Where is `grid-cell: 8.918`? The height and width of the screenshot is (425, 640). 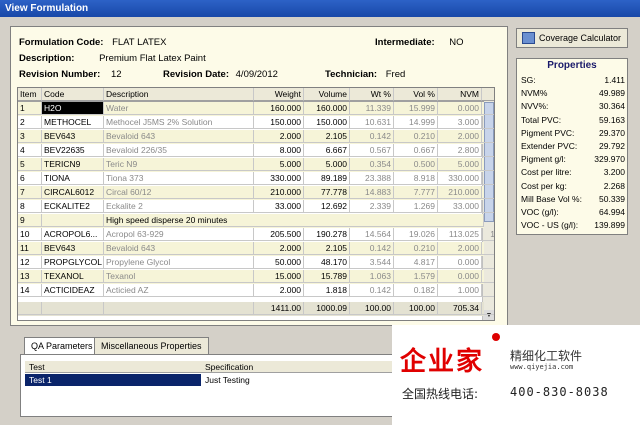
grid-cell: 8.918 is located at coordinates (416, 178).